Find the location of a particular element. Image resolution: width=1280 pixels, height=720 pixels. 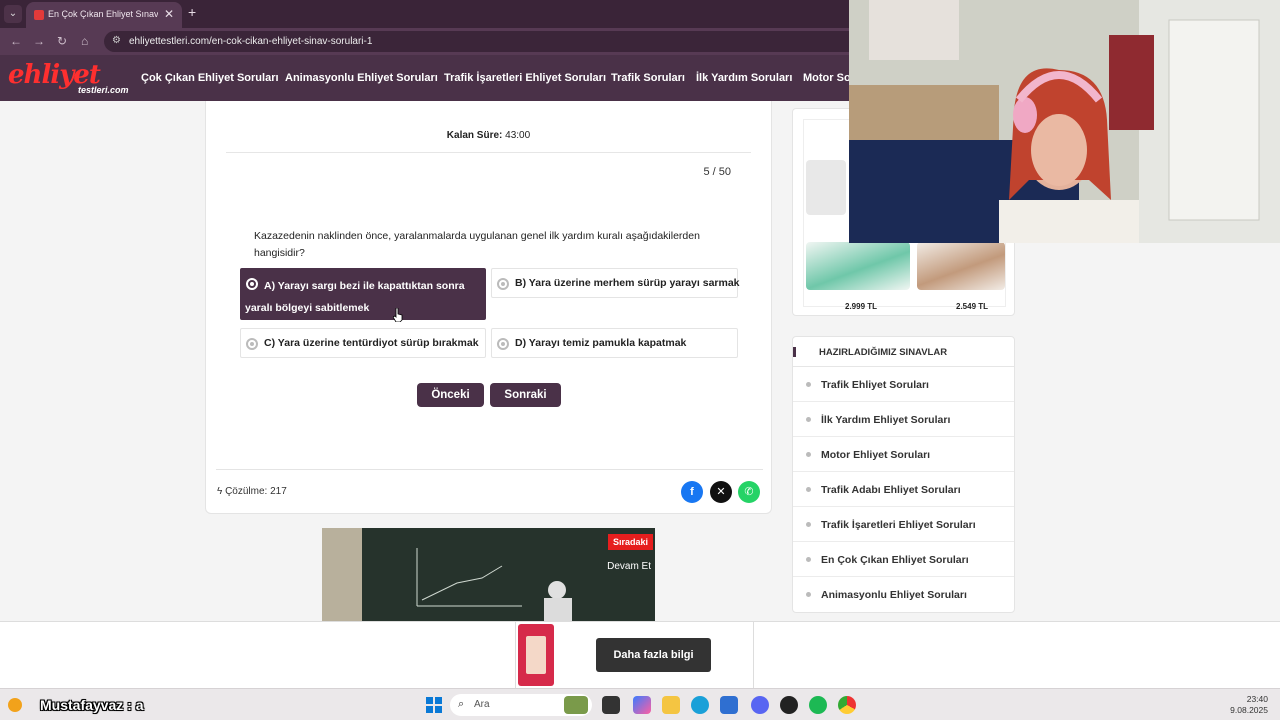

exam-link: En Çok Çıkan Ehliyet Soruları is located at coordinates (903, 559).